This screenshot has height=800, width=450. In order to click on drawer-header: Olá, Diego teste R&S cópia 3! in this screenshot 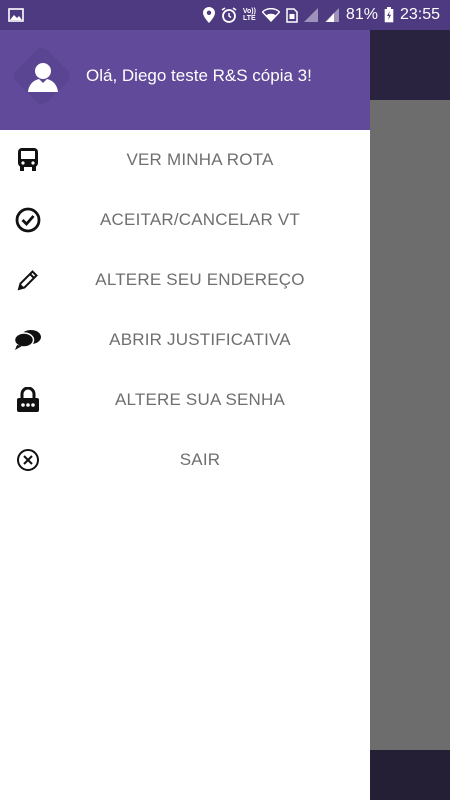, I will do `click(185, 80)`.